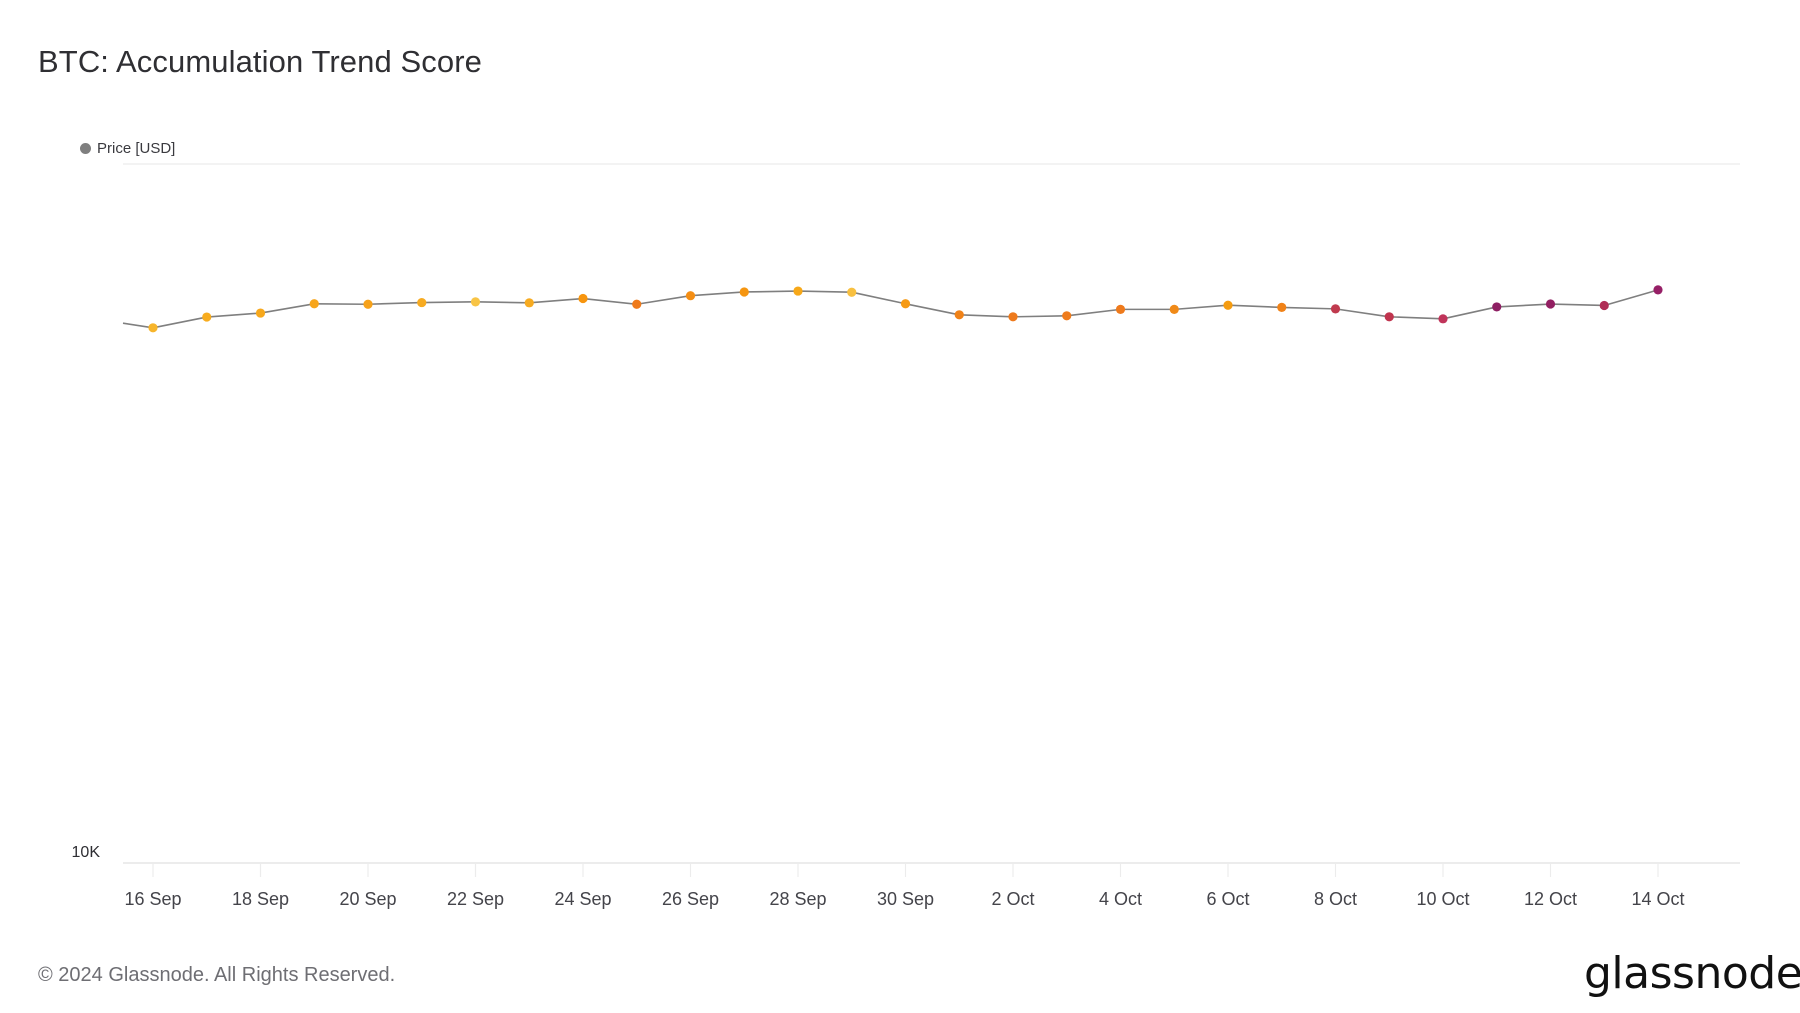 This screenshot has width=1800, height=1013. I want to click on y-axis: 10K, so click(86, 852).